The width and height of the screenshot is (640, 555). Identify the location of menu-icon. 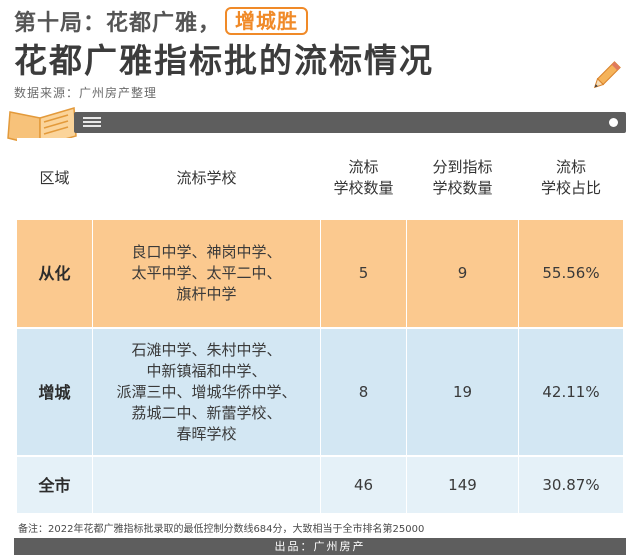
(92, 122).